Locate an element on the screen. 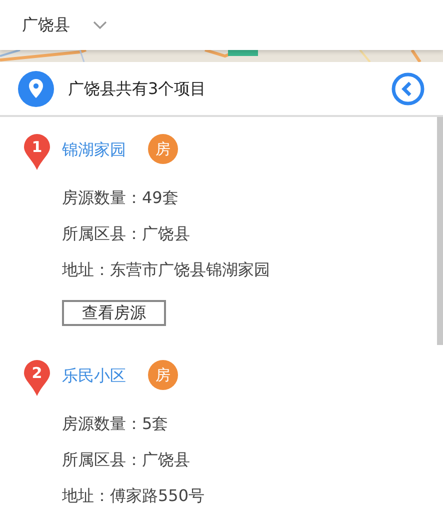 The image size is (443, 511). map-marker-icon: 2 is located at coordinates (37, 378).